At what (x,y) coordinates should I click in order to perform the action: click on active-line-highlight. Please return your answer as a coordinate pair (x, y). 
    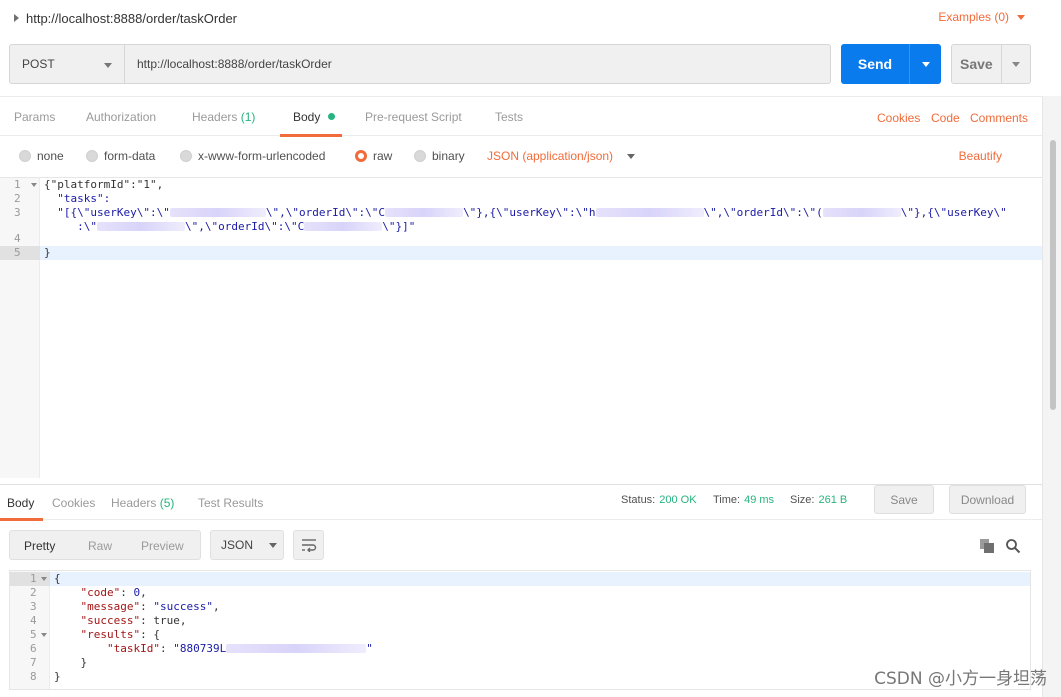
    Looking at the image, I should click on (541, 253).